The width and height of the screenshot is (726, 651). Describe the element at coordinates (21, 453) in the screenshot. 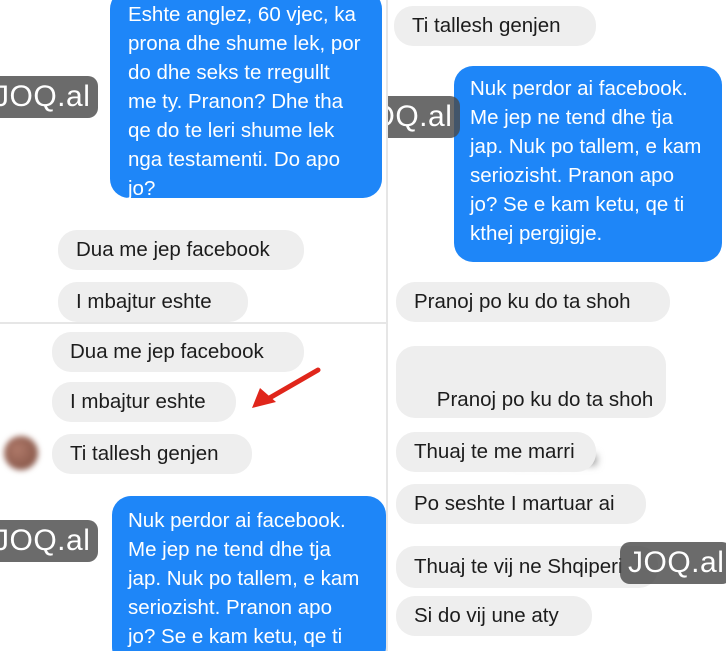

I see `contact-avatar` at that location.